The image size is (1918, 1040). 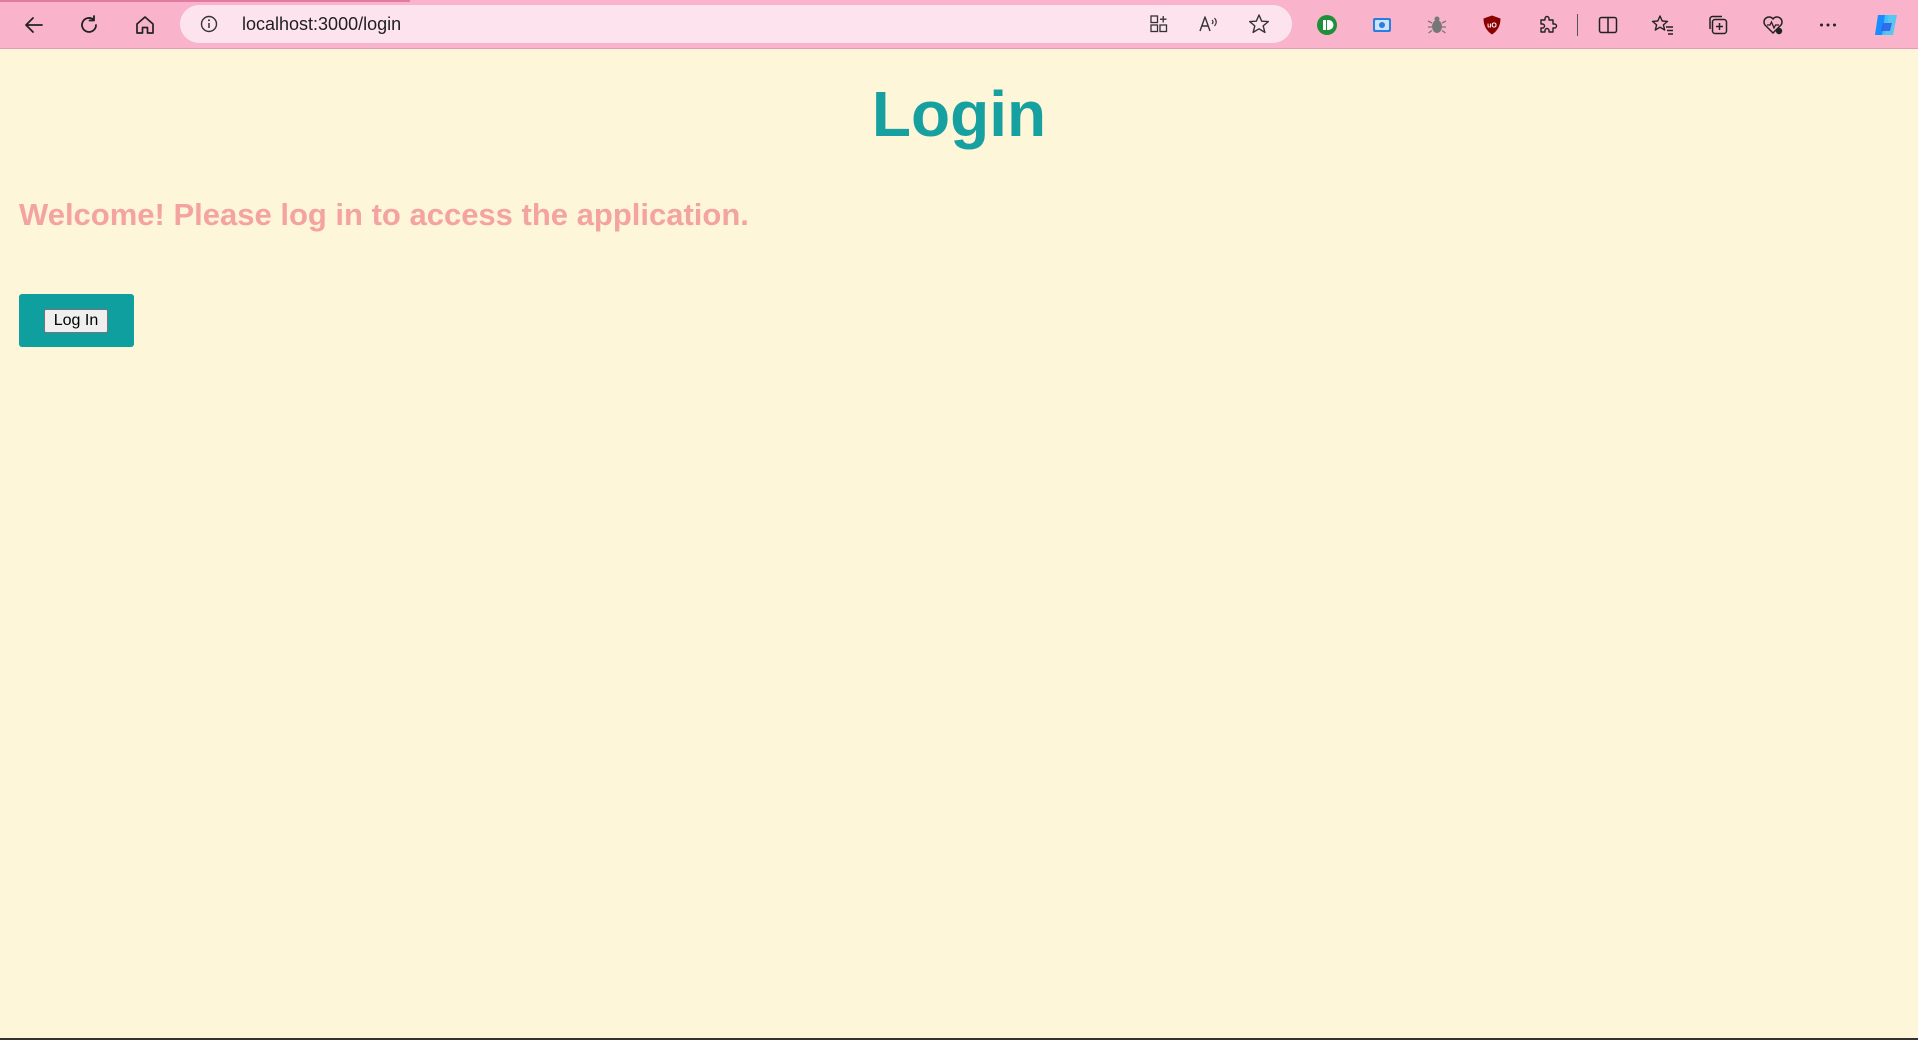 I want to click on split-screen-button, so click(x=1608, y=25).